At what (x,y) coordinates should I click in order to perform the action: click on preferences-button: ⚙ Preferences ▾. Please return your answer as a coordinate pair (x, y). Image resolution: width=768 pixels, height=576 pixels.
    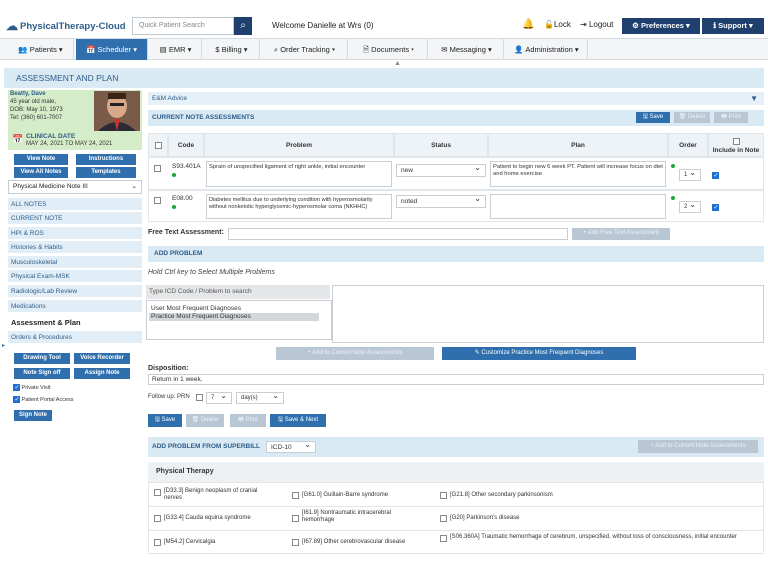
    Looking at the image, I should click on (661, 26).